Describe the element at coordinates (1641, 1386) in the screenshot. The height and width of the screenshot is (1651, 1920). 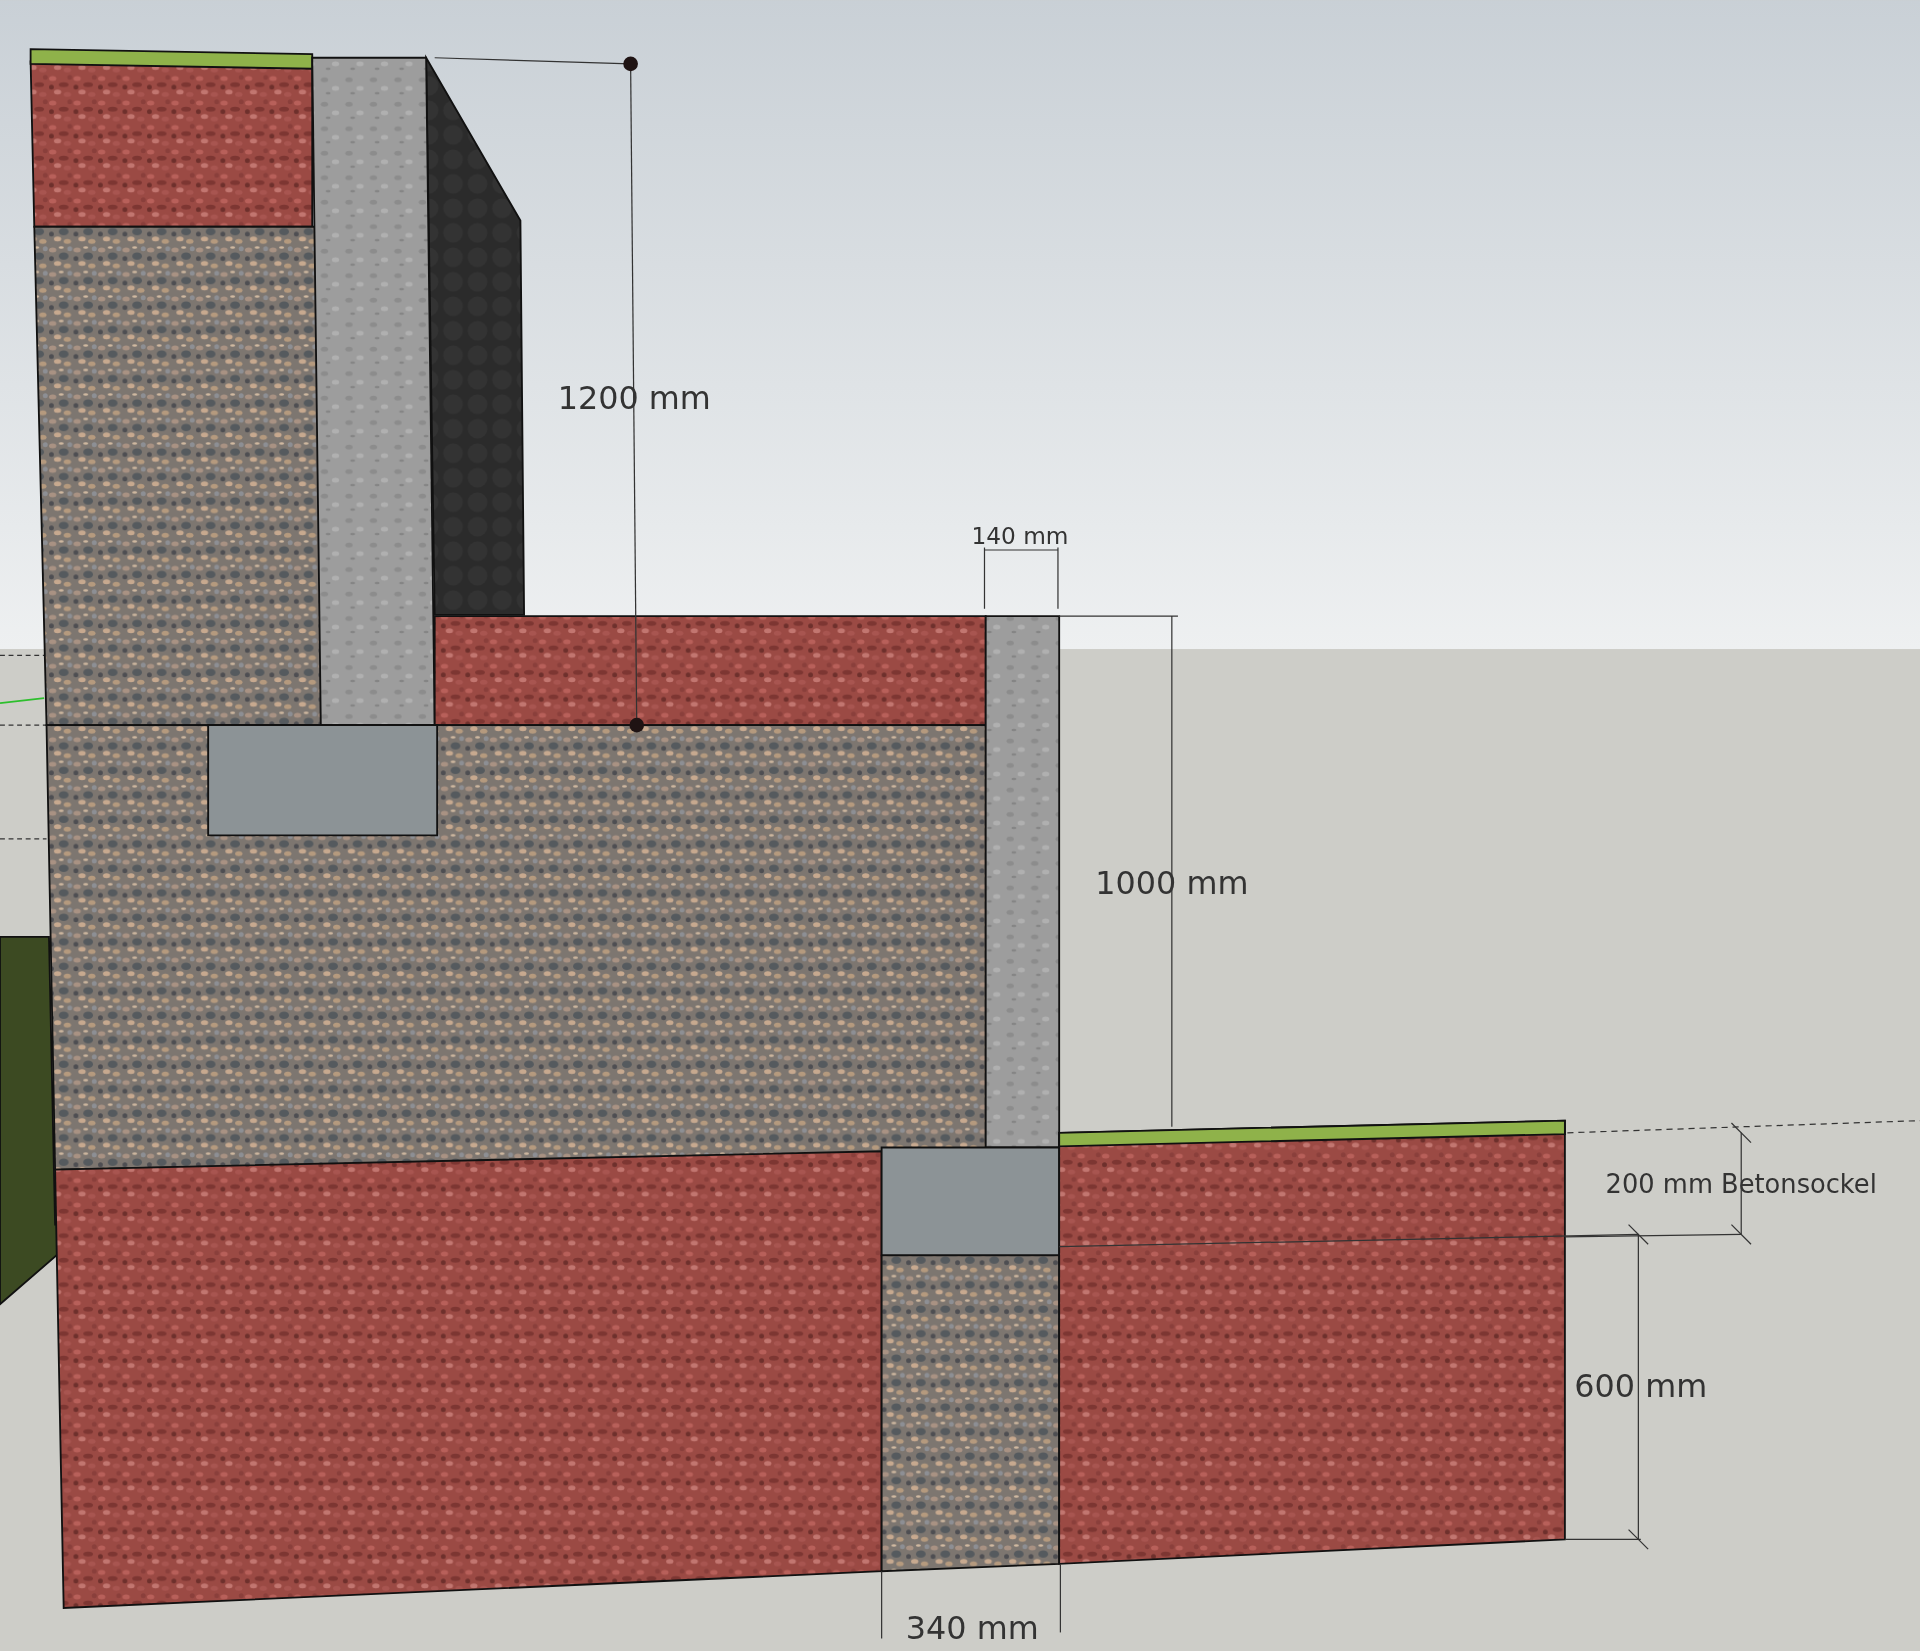
I see `dimension-label: 600 mm` at that location.